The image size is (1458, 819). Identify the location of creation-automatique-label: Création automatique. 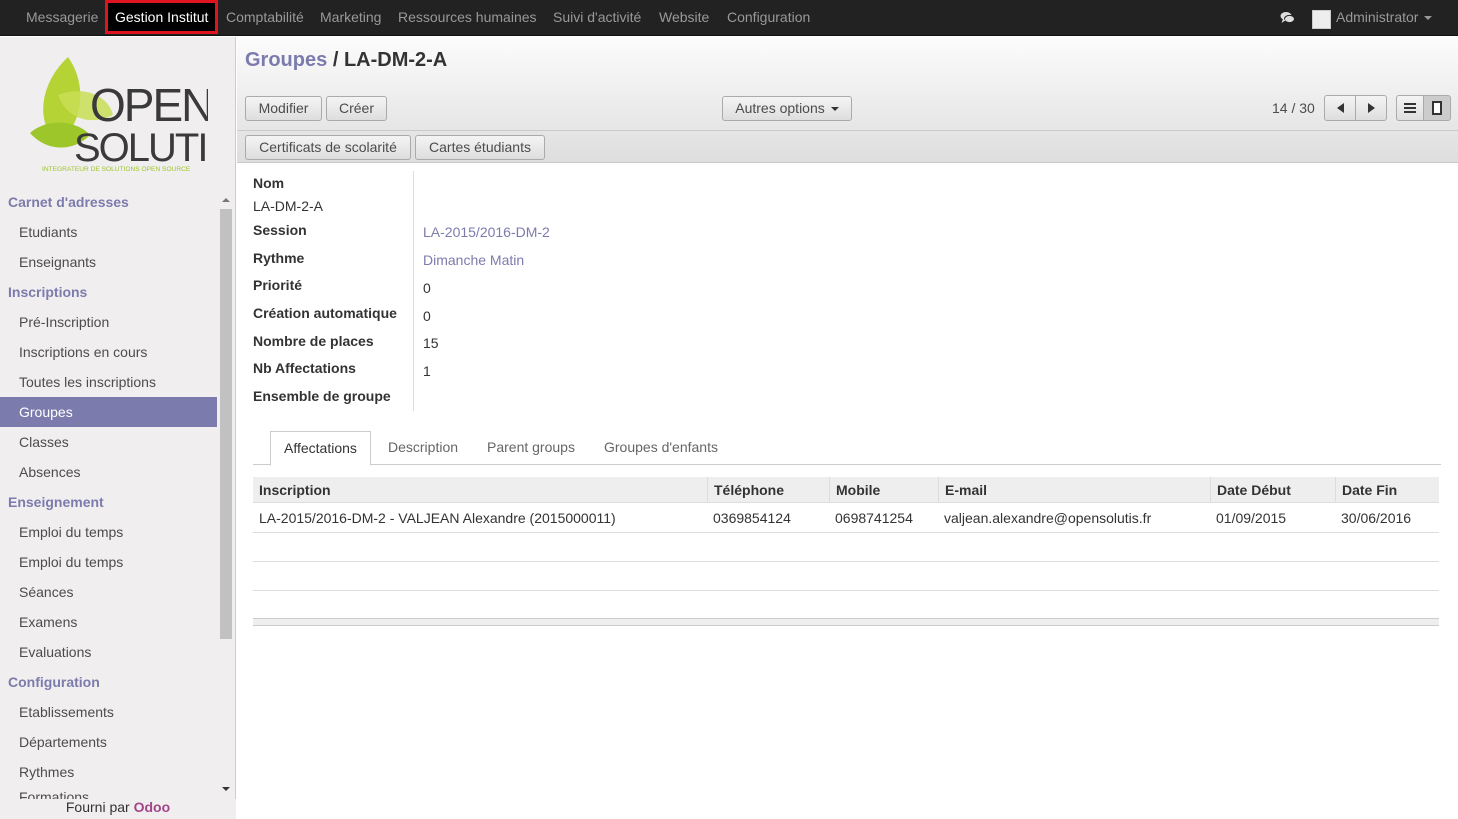
(325, 313).